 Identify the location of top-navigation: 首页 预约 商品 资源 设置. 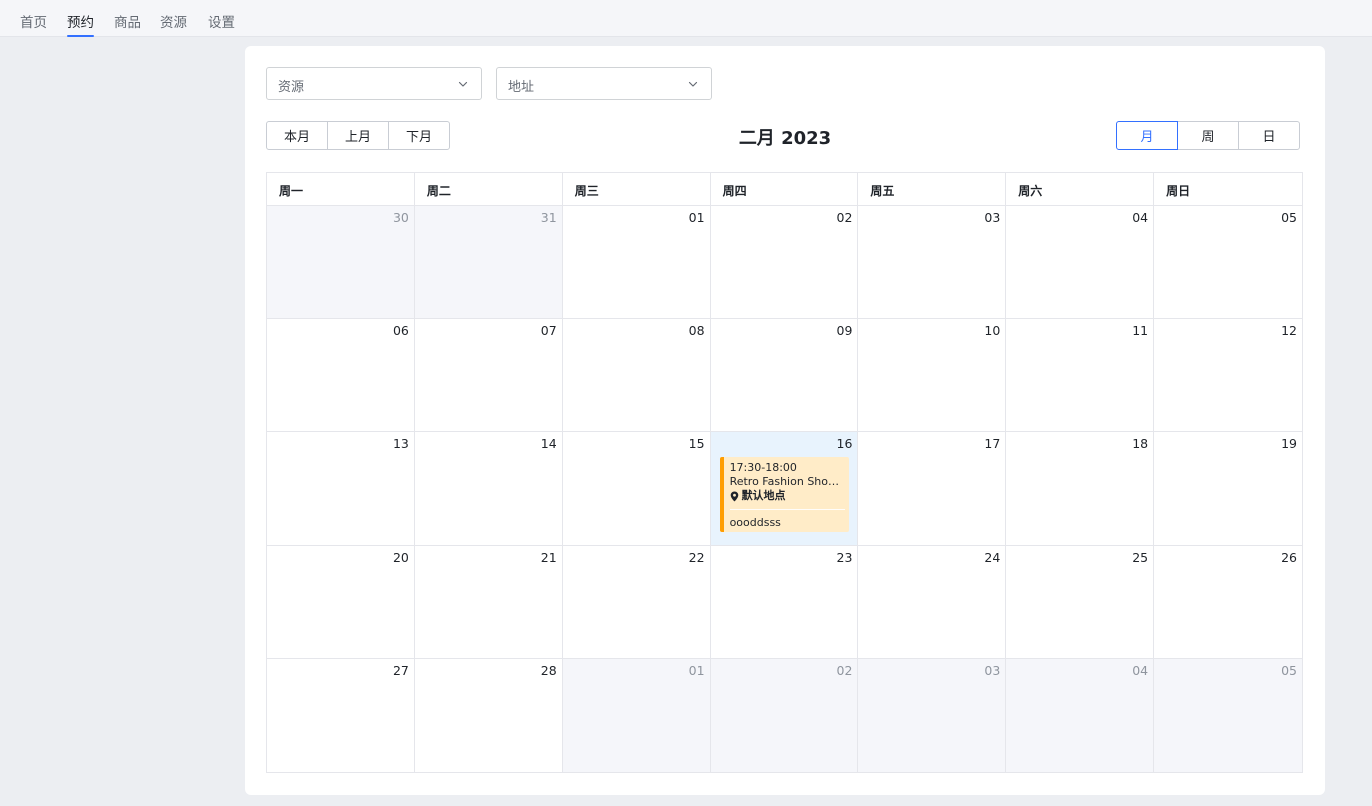
(686, 18).